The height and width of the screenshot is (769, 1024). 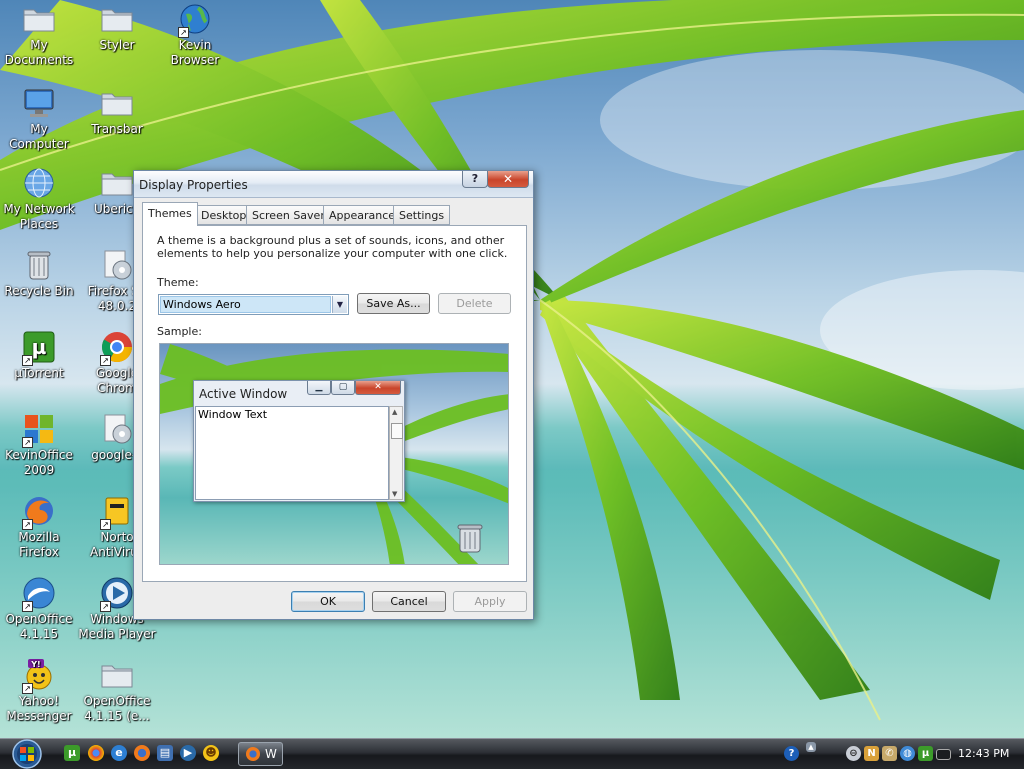 I want to click on desktop-icon-yahoo-messenger: Y! ↗ Yahoo! Messenger, so click(x=39, y=691).